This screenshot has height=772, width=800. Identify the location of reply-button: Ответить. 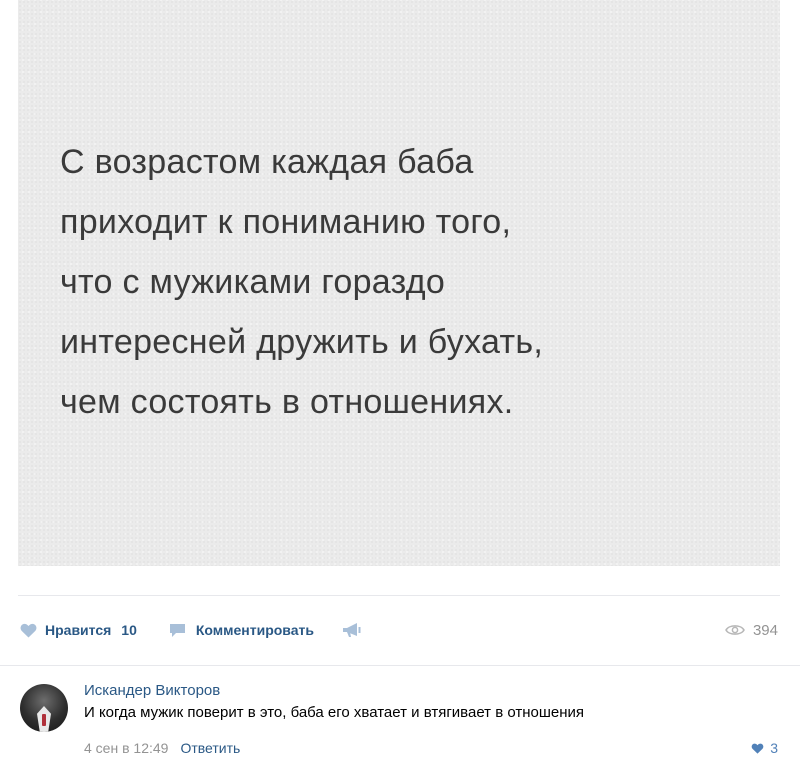
(210, 748).